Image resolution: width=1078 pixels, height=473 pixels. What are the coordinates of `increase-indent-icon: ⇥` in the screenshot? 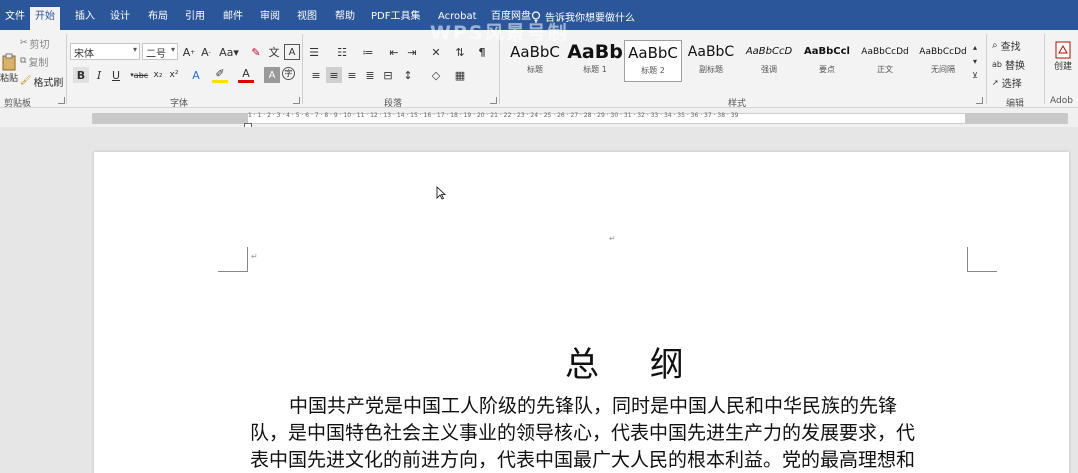 It's located at (412, 52).